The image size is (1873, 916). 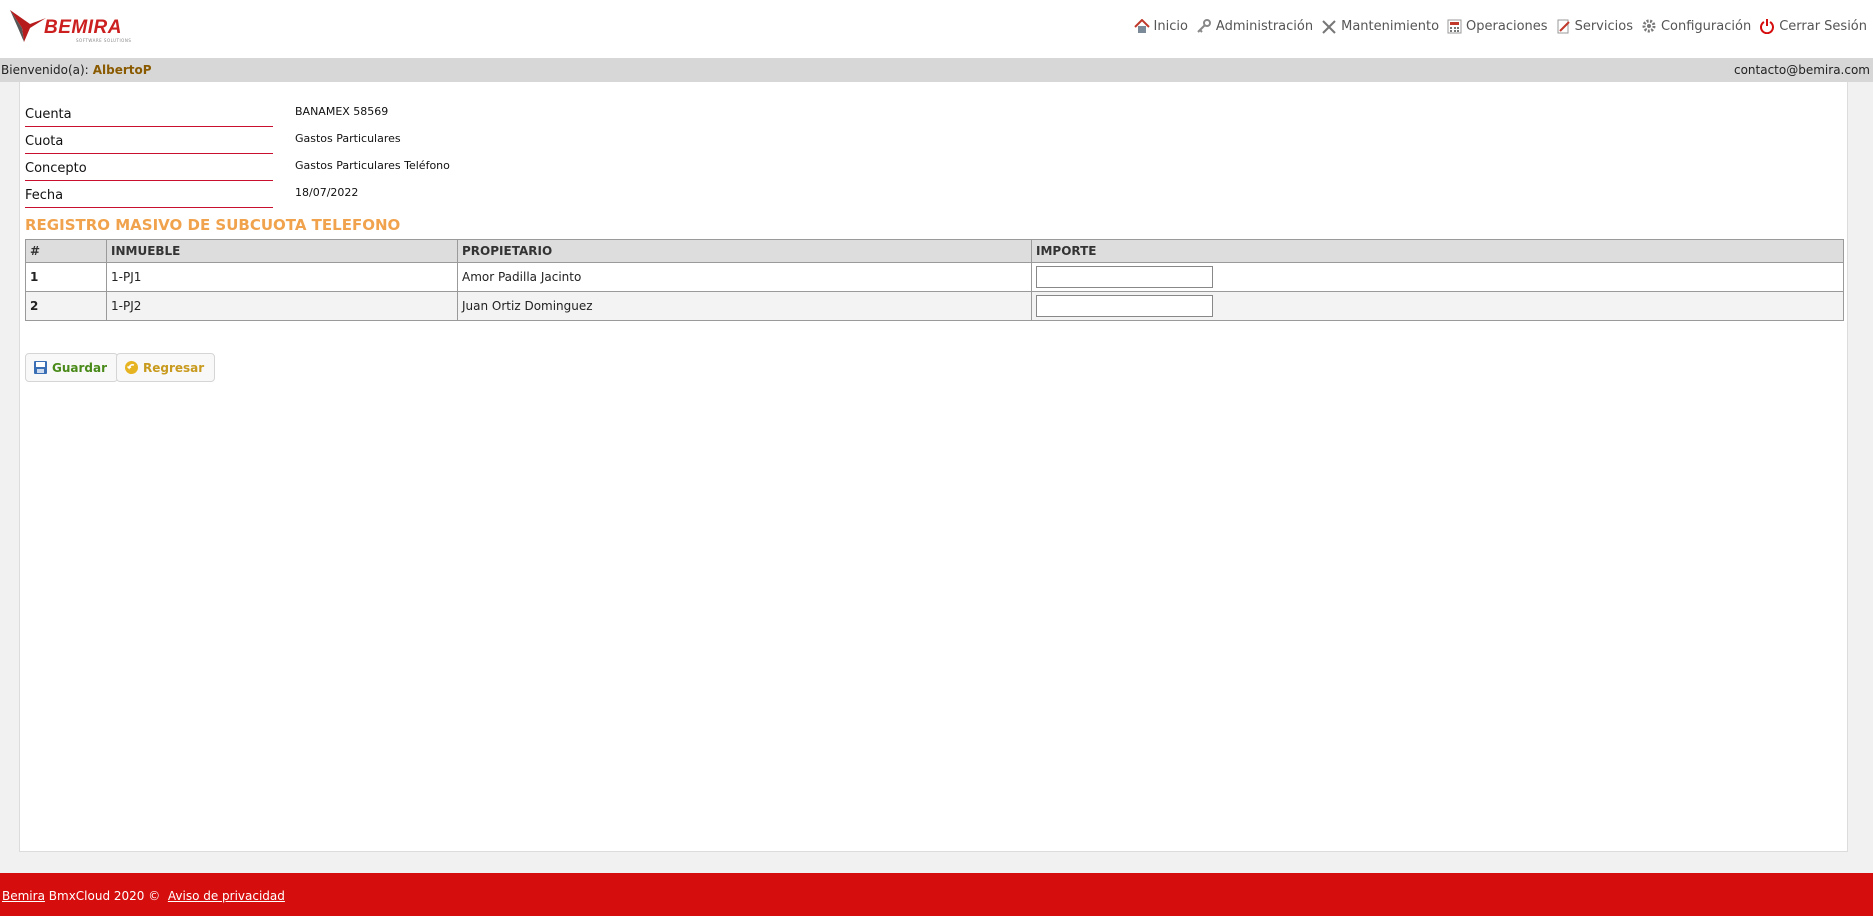 What do you see at coordinates (80, 367) in the screenshot?
I see `save-button-label: Guardar` at bounding box center [80, 367].